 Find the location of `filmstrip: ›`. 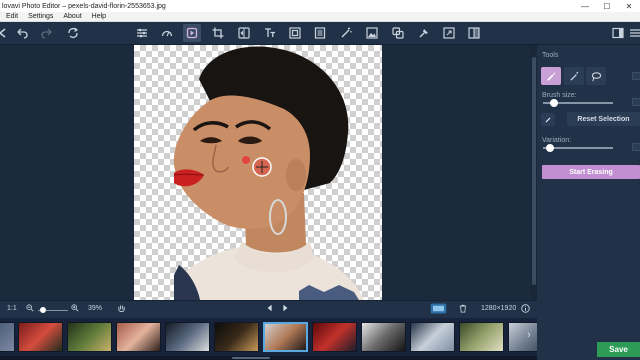

filmstrip: › is located at coordinates (268, 339).